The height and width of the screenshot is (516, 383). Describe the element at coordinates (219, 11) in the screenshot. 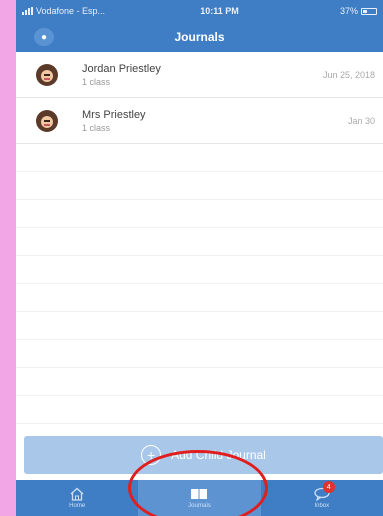

I see `status-time: 10:11 PM` at that location.